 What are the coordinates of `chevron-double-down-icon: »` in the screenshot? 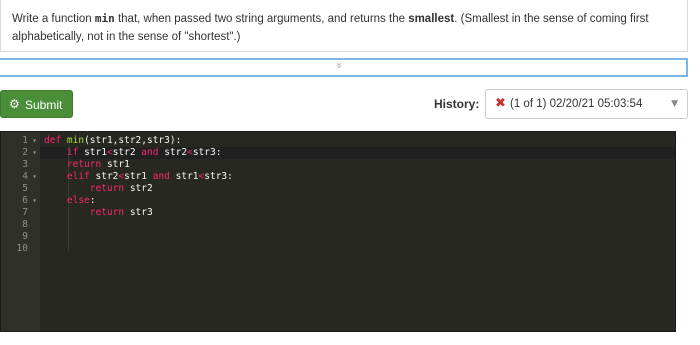 It's located at (339, 65).